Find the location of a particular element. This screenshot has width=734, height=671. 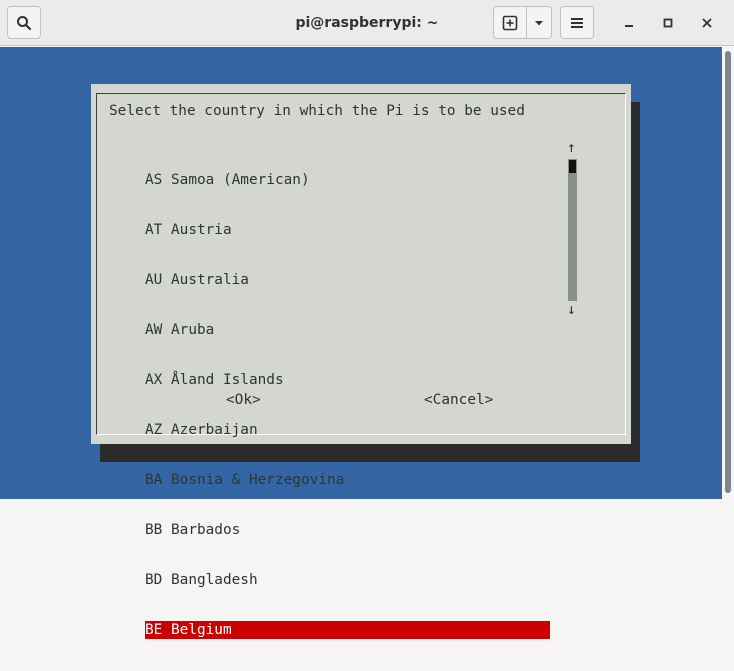

chevron-down-icon is located at coordinates (539, 22).